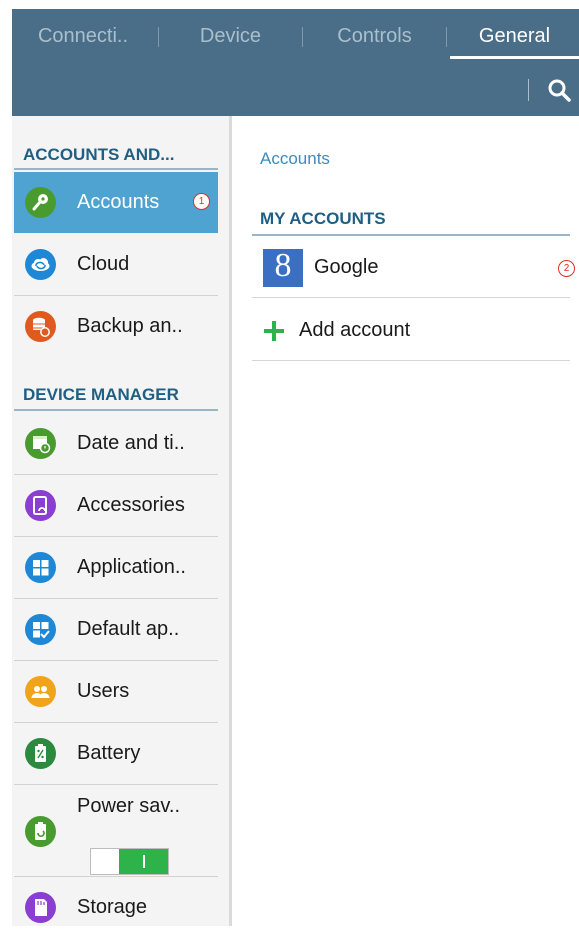 Image resolution: width=579 pixels, height=938 pixels. Describe the element at coordinates (83, 35) in the screenshot. I see `tab-connections: Connecti..` at that location.